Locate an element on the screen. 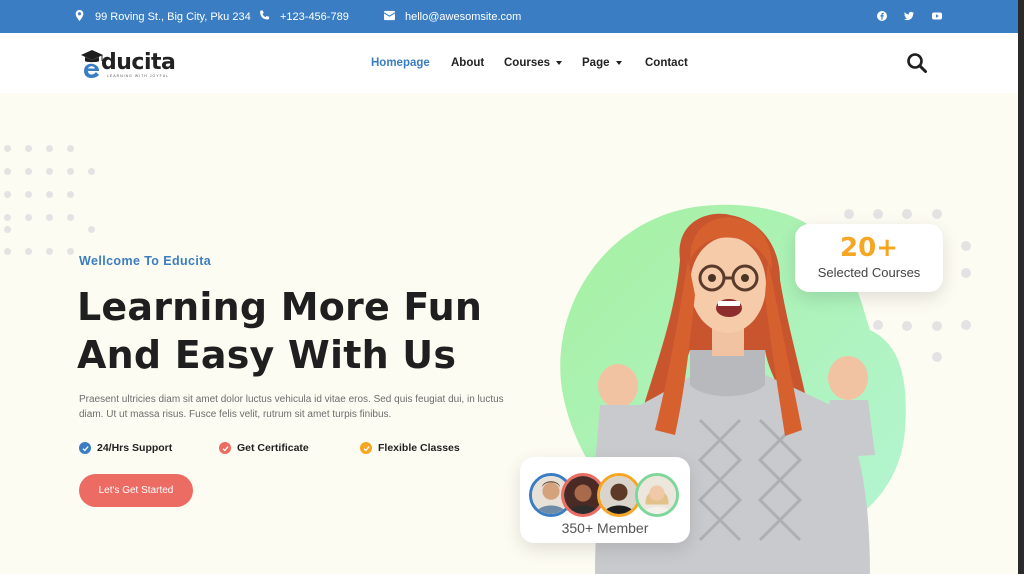 The height and width of the screenshot is (574, 1024). feature-support-label: 24/Hrs Support is located at coordinates (135, 448).